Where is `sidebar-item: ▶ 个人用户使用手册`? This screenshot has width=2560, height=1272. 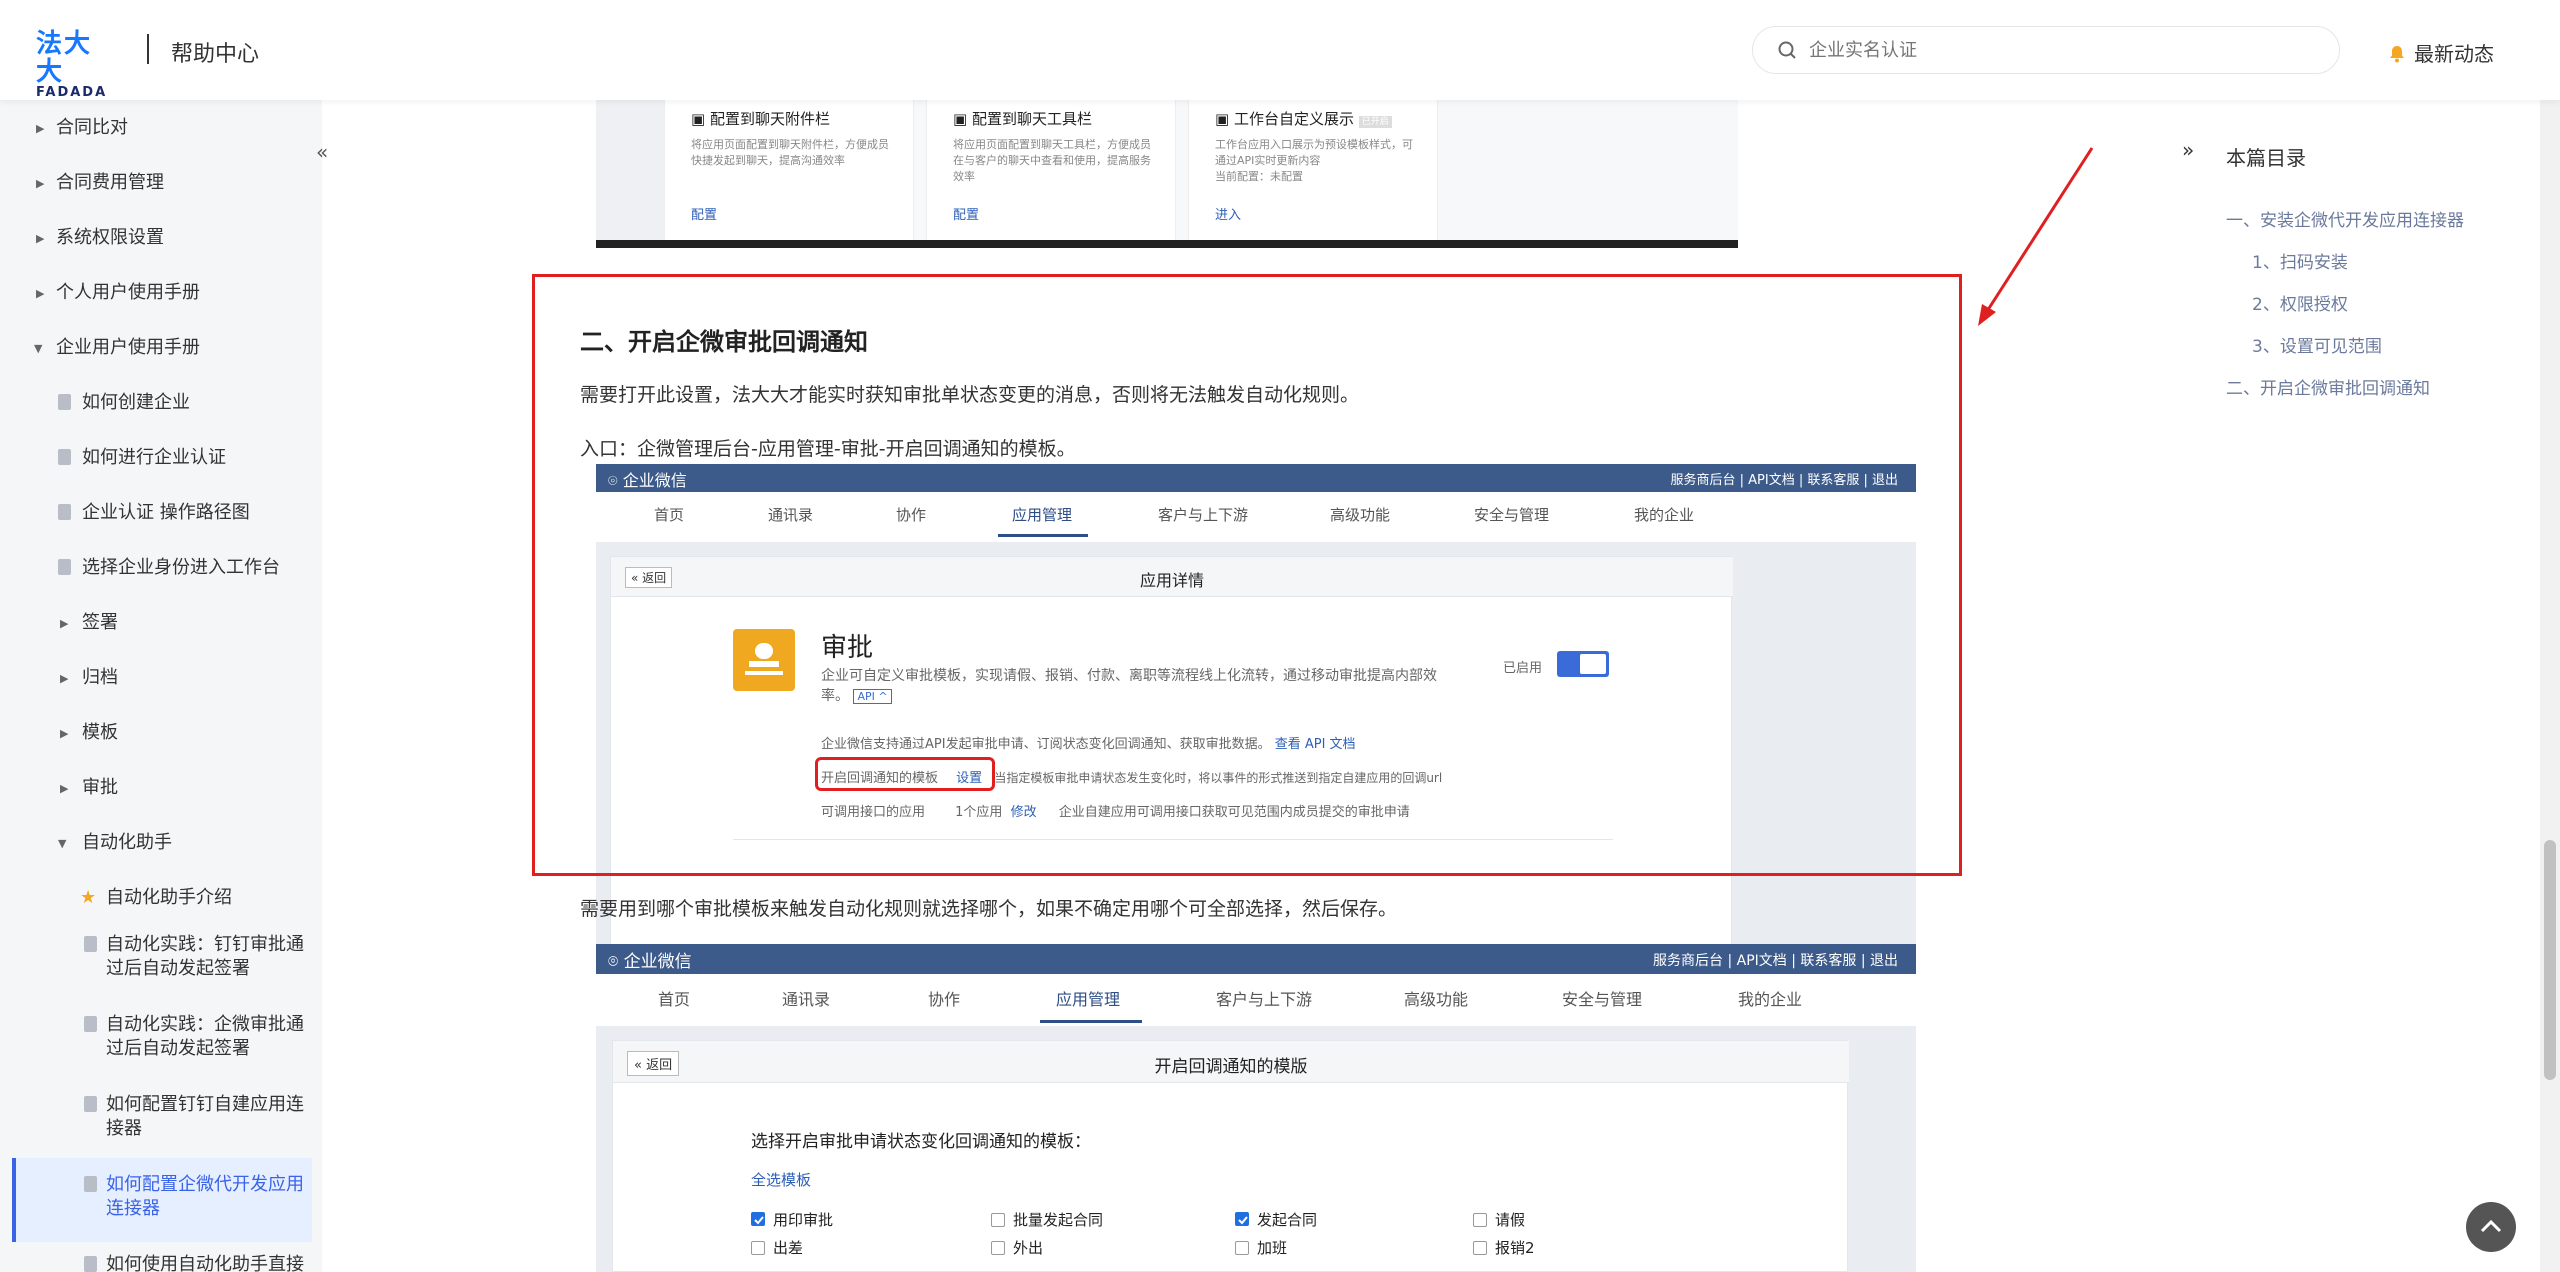 sidebar-item: ▶ 个人用户使用手册 is located at coordinates (161, 293).